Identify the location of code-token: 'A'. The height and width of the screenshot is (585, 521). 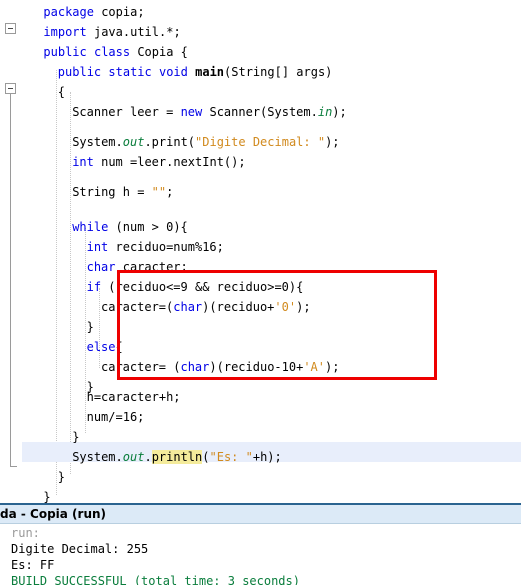
(314, 367).